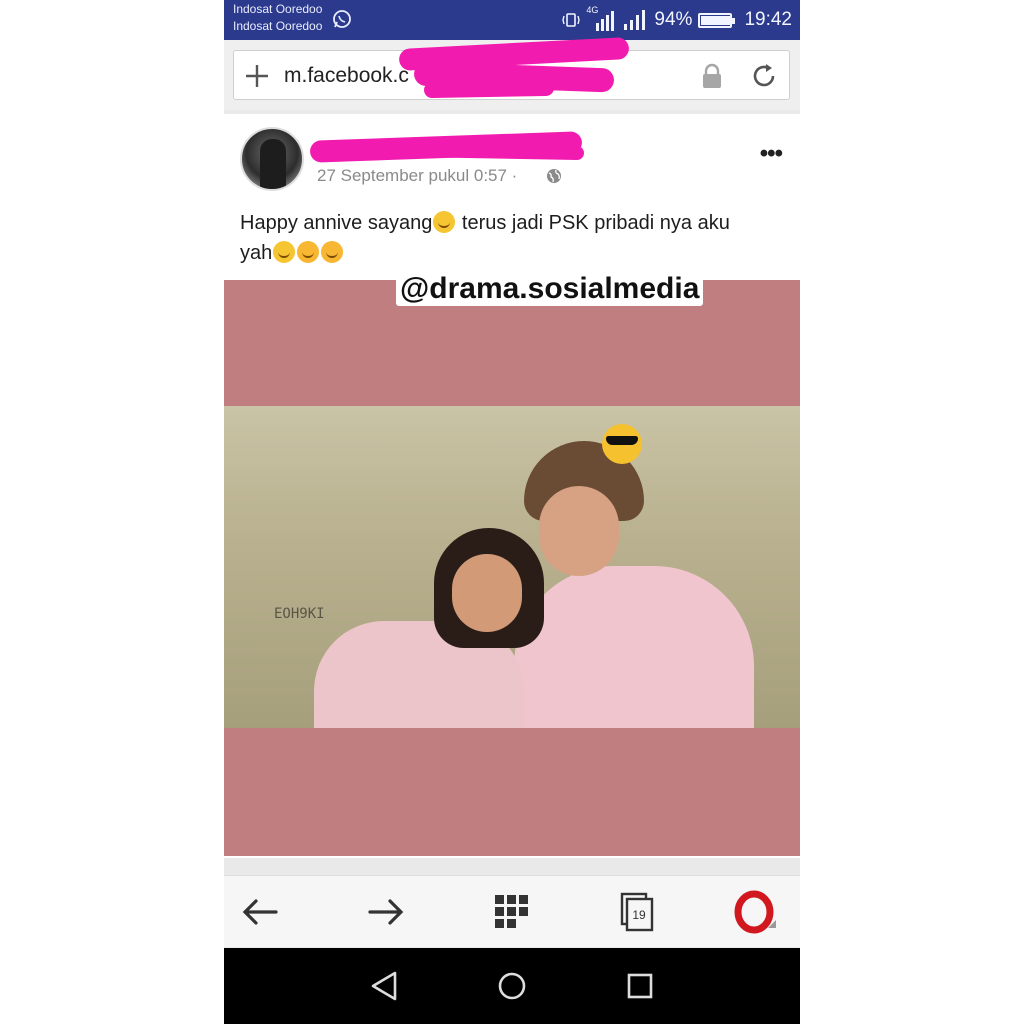 This screenshot has height=1024, width=1024. I want to click on reload-icon, so click(764, 76).